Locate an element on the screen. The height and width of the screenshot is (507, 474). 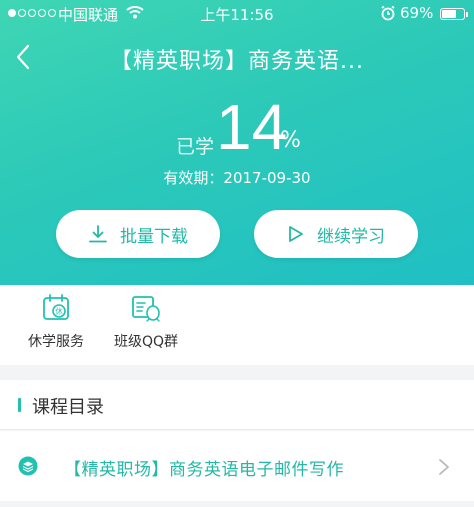
progress-label: 已学 is located at coordinates (195, 147).